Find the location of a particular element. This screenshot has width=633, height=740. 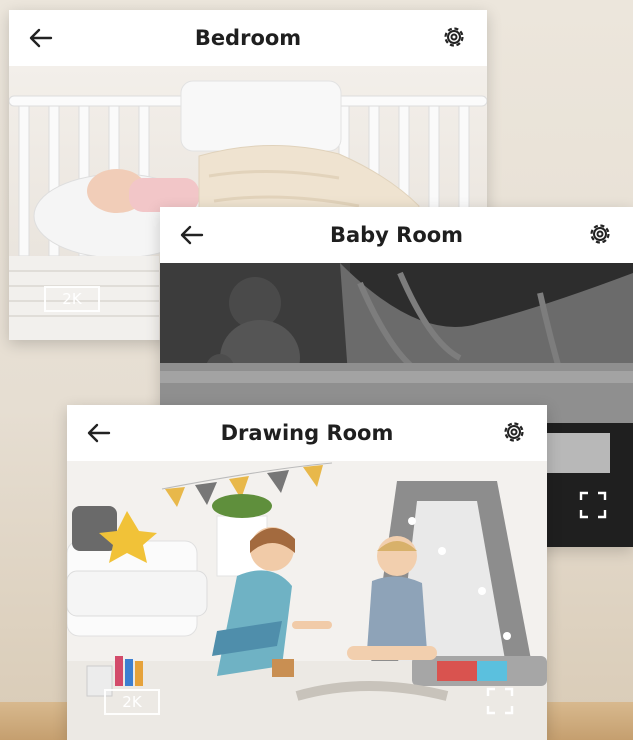

bedroom-title: Bedroom is located at coordinates (248, 38).